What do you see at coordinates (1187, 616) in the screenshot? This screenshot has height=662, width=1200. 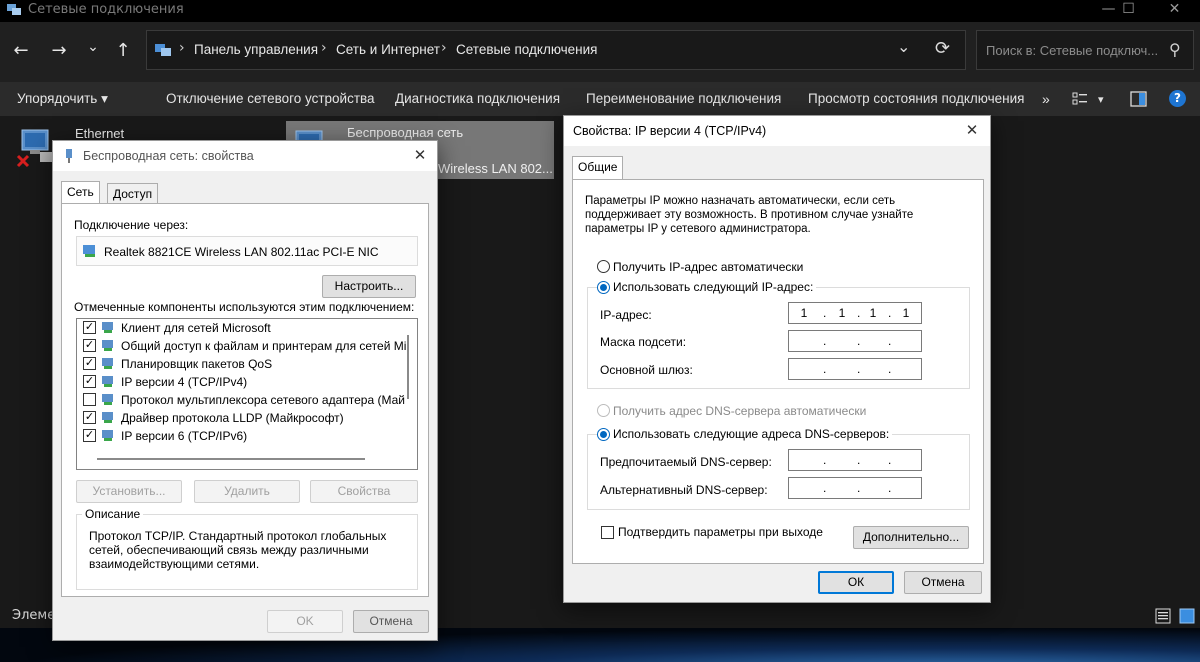 I see `large-icons-view-icon` at bounding box center [1187, 616].